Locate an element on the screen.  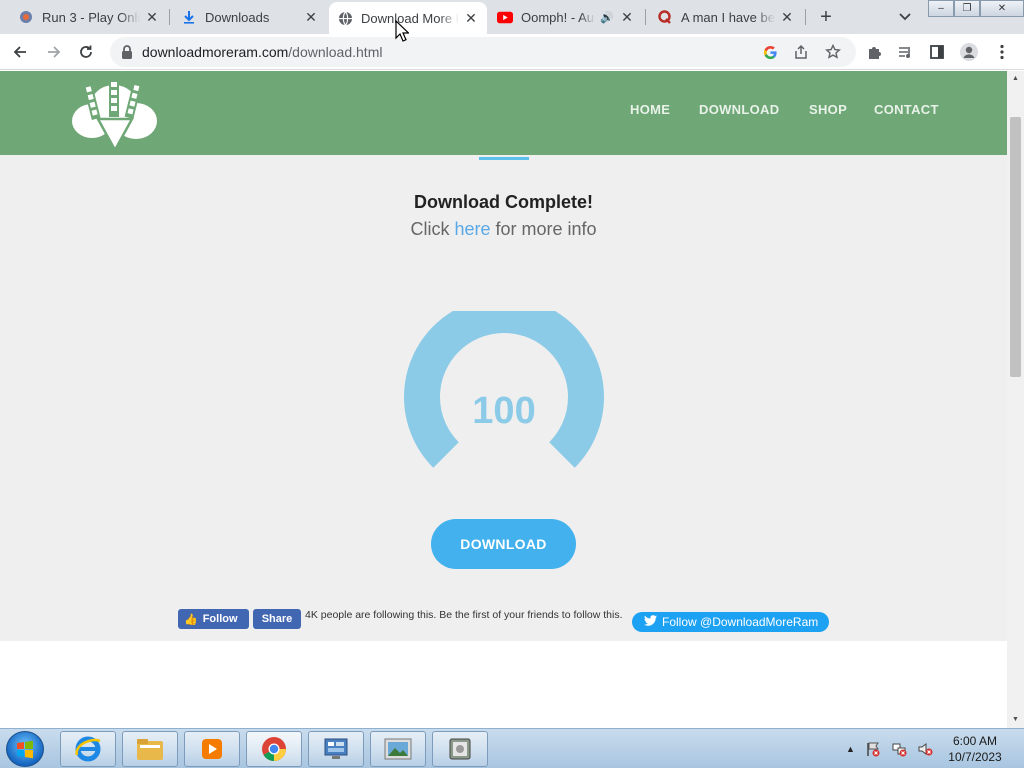
facebook-follow-button: 👍 Follow is located at coordinates (213, 619).